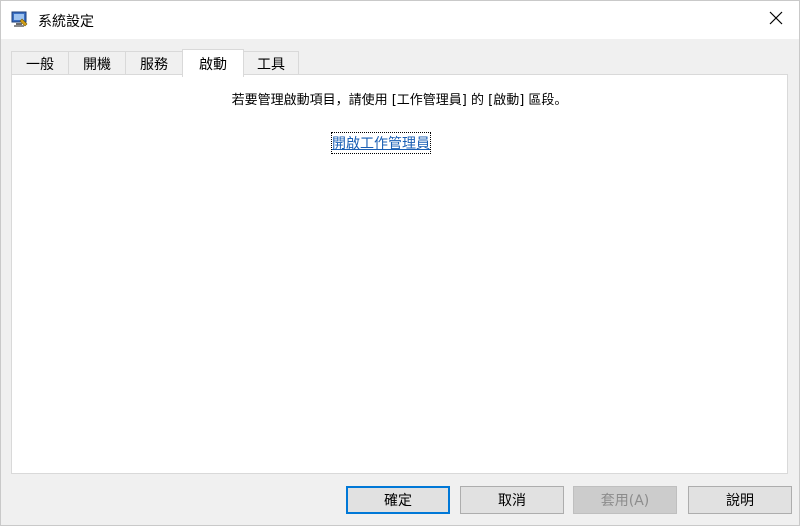 This screenshot has width=800, height=526. Describe the element at coordinates (271, 63) in the screenshot. I see `tab-tools: 工具` at that location.